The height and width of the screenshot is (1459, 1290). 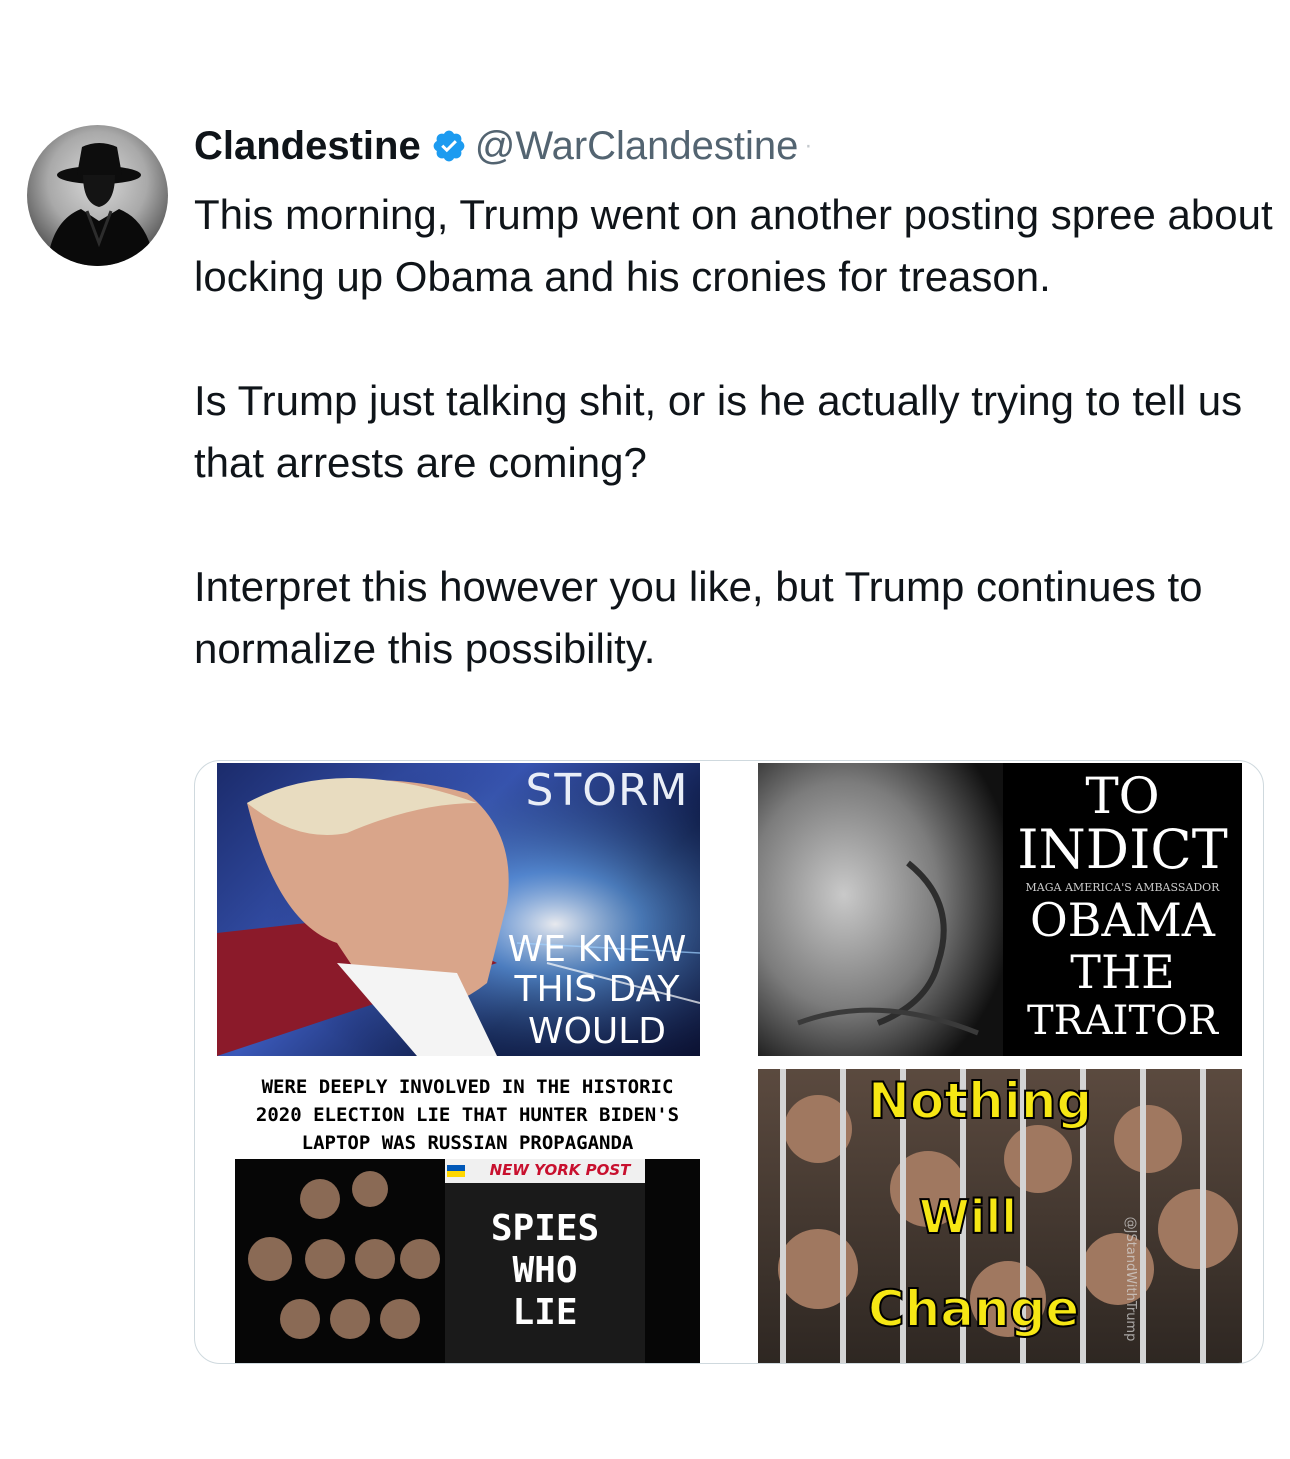 I want to click on spies-header-line: WERE DEEPLY INVOLVED IN THE HISTORIC, so click(x=467, y=1087).